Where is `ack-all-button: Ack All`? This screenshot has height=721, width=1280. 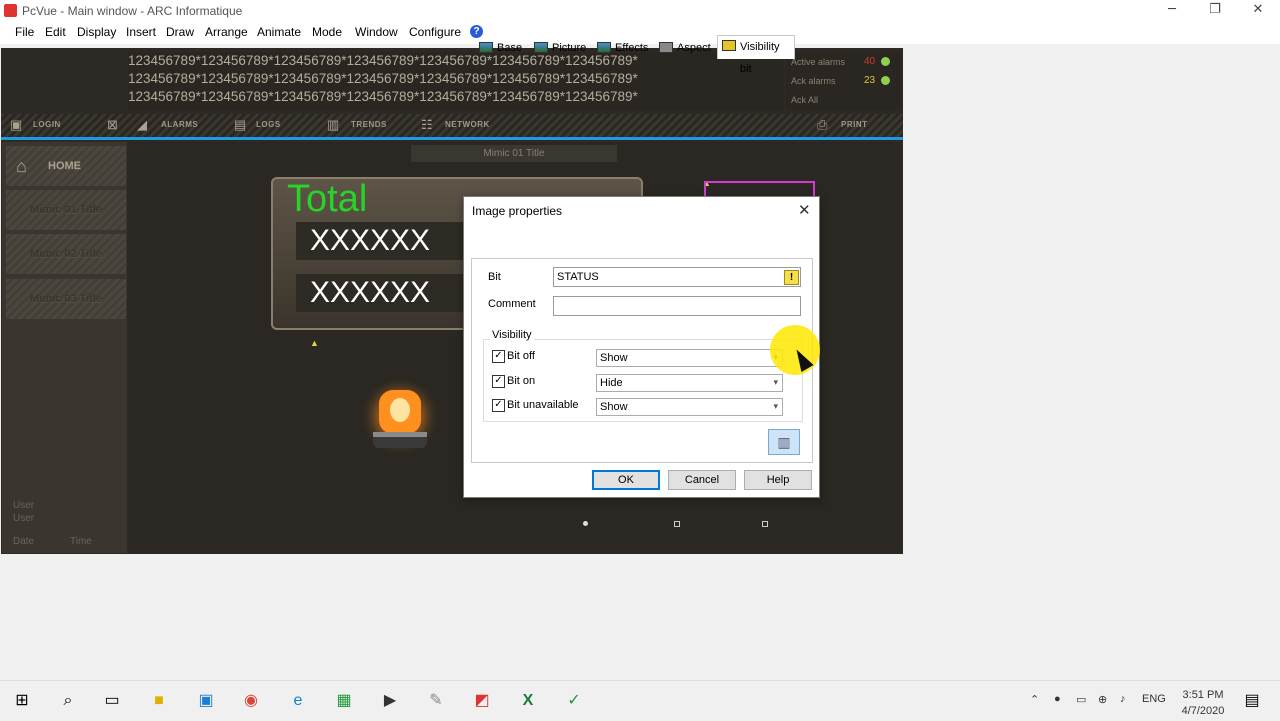
ack-all-button: Ack All is located at coordinates (804, 100).